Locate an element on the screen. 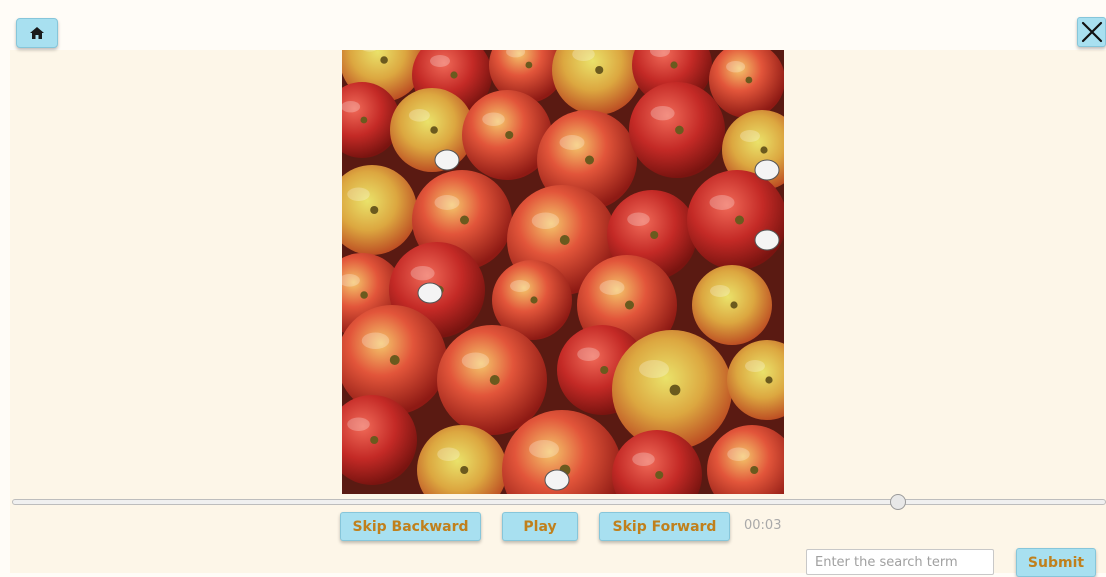 Image resolution: width=1106 pixels, height=577 pixels. timeline-slider-thumb is located at coordinates (898, 502).